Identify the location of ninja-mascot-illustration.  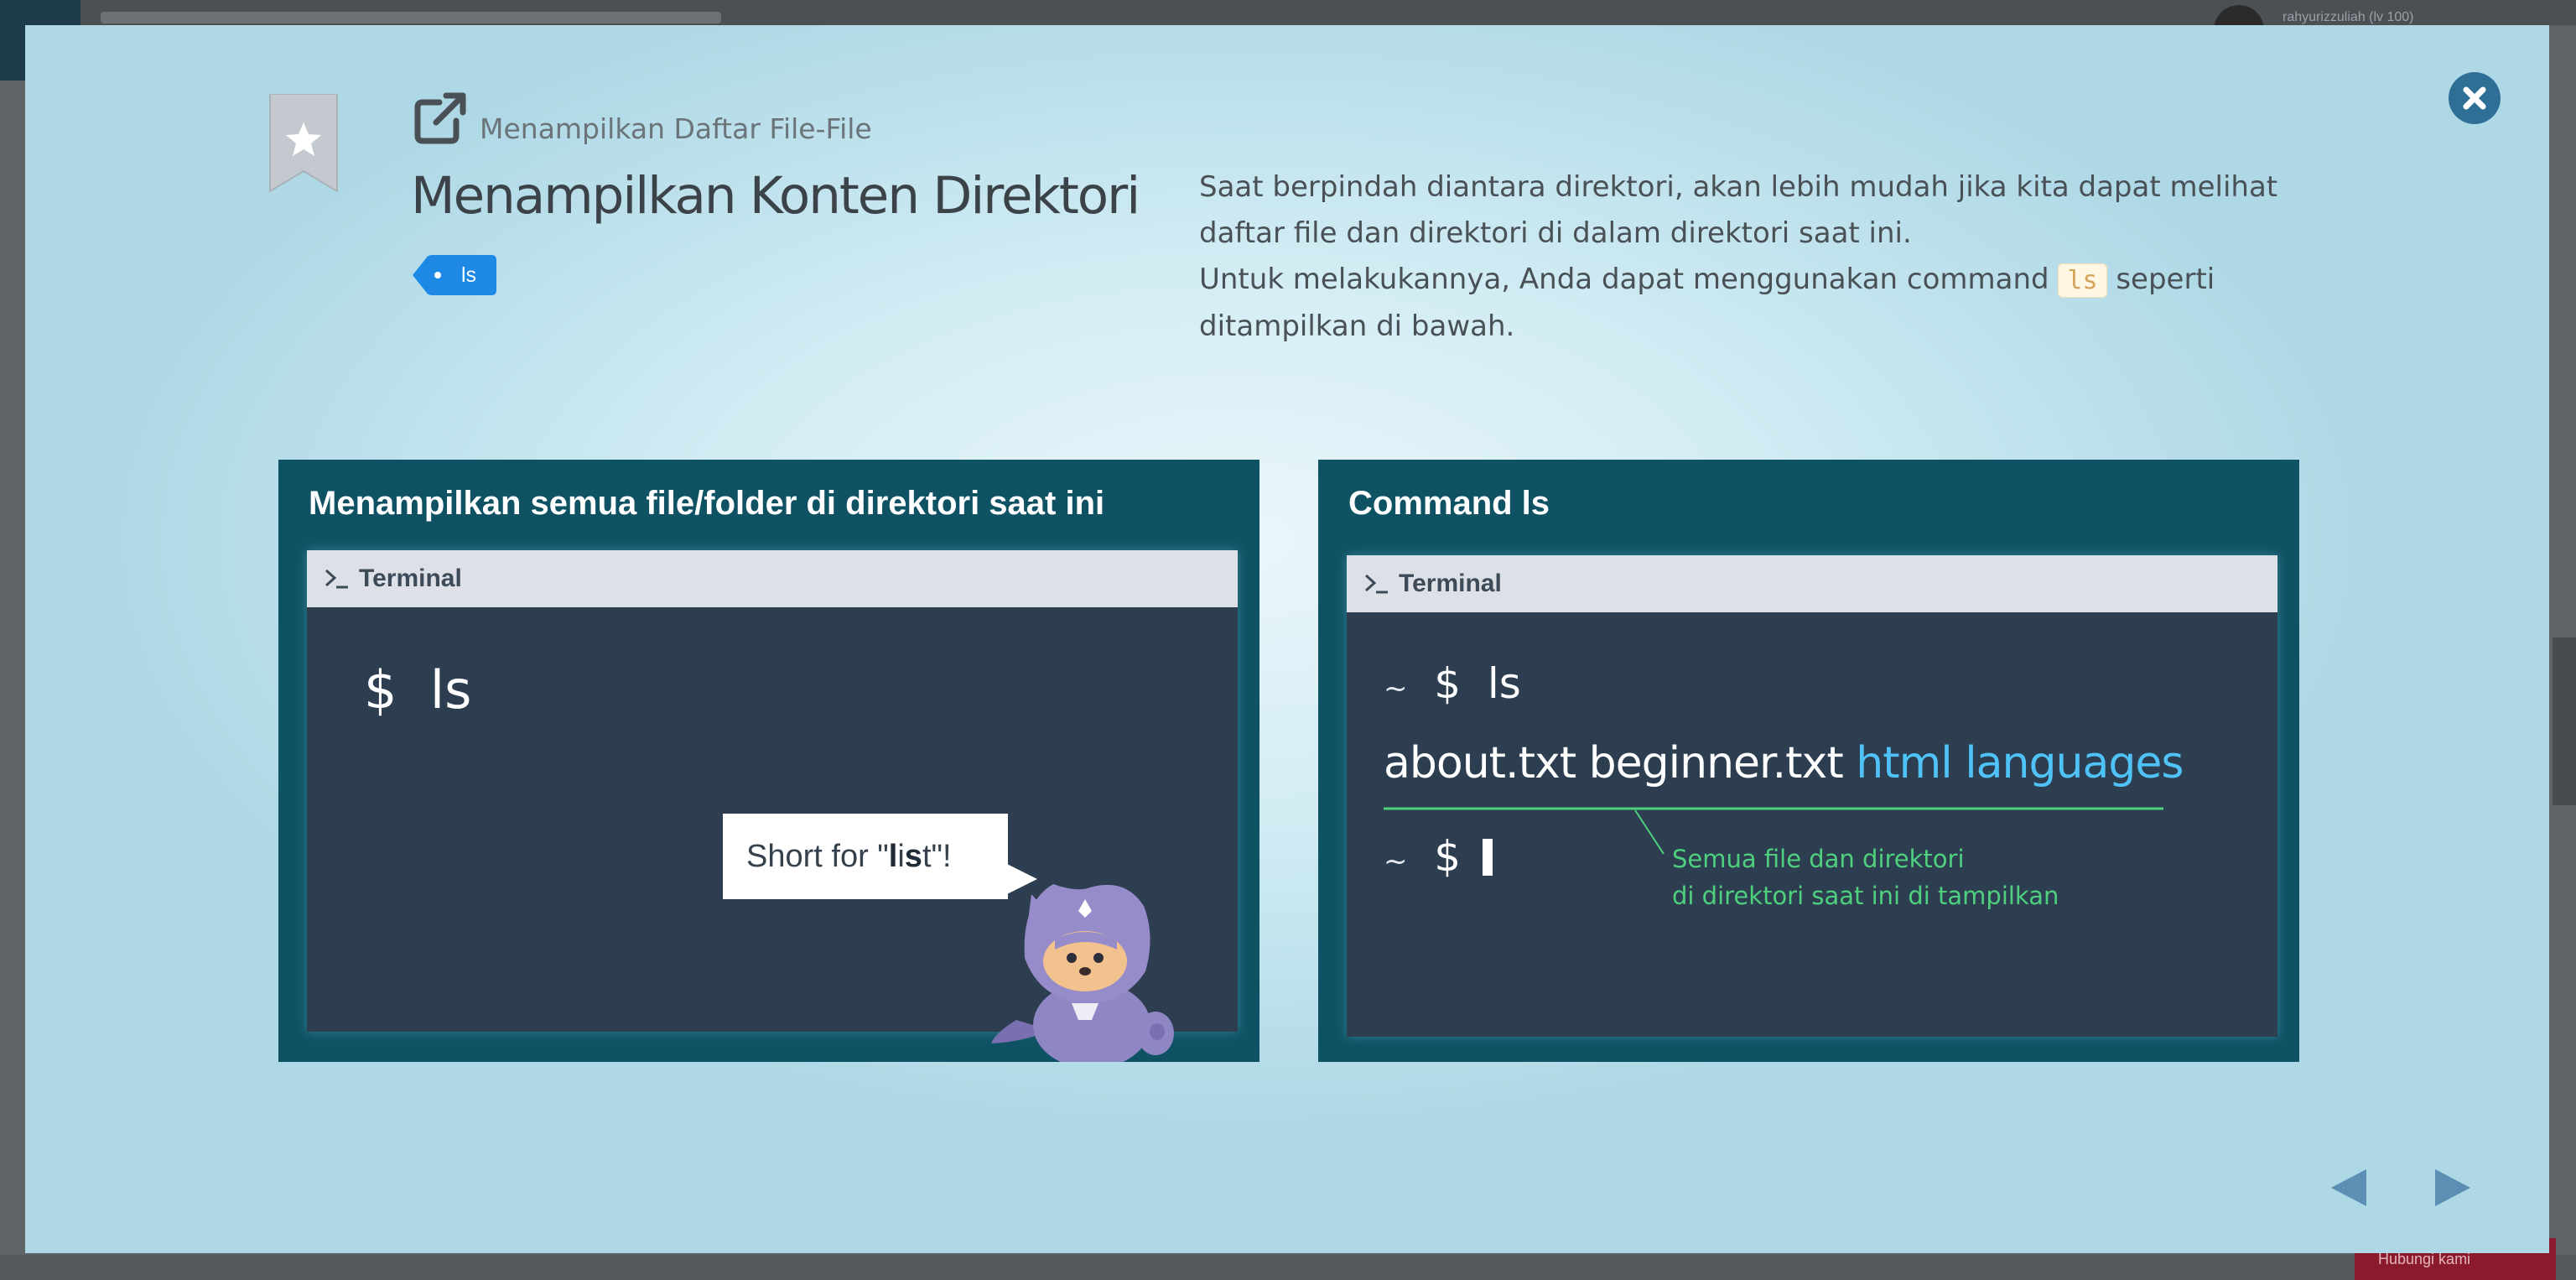
(1082, 973).